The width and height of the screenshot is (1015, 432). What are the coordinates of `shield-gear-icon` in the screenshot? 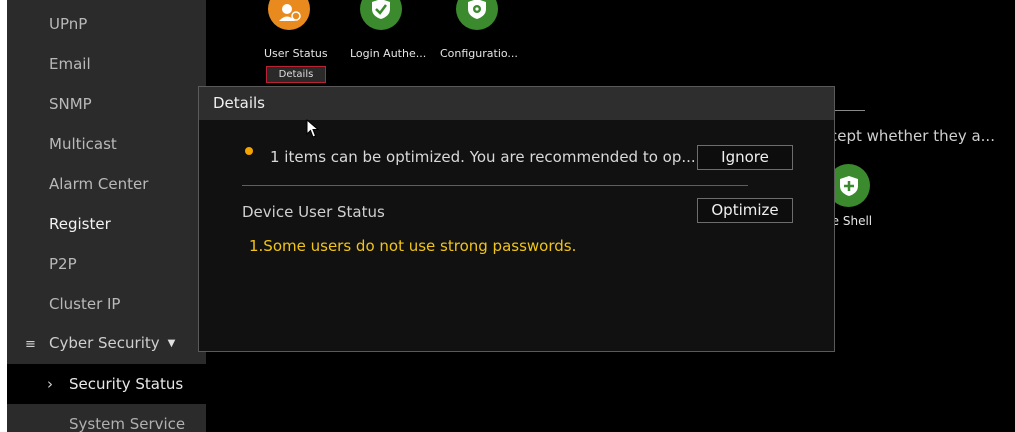 It's located at (477, 9).